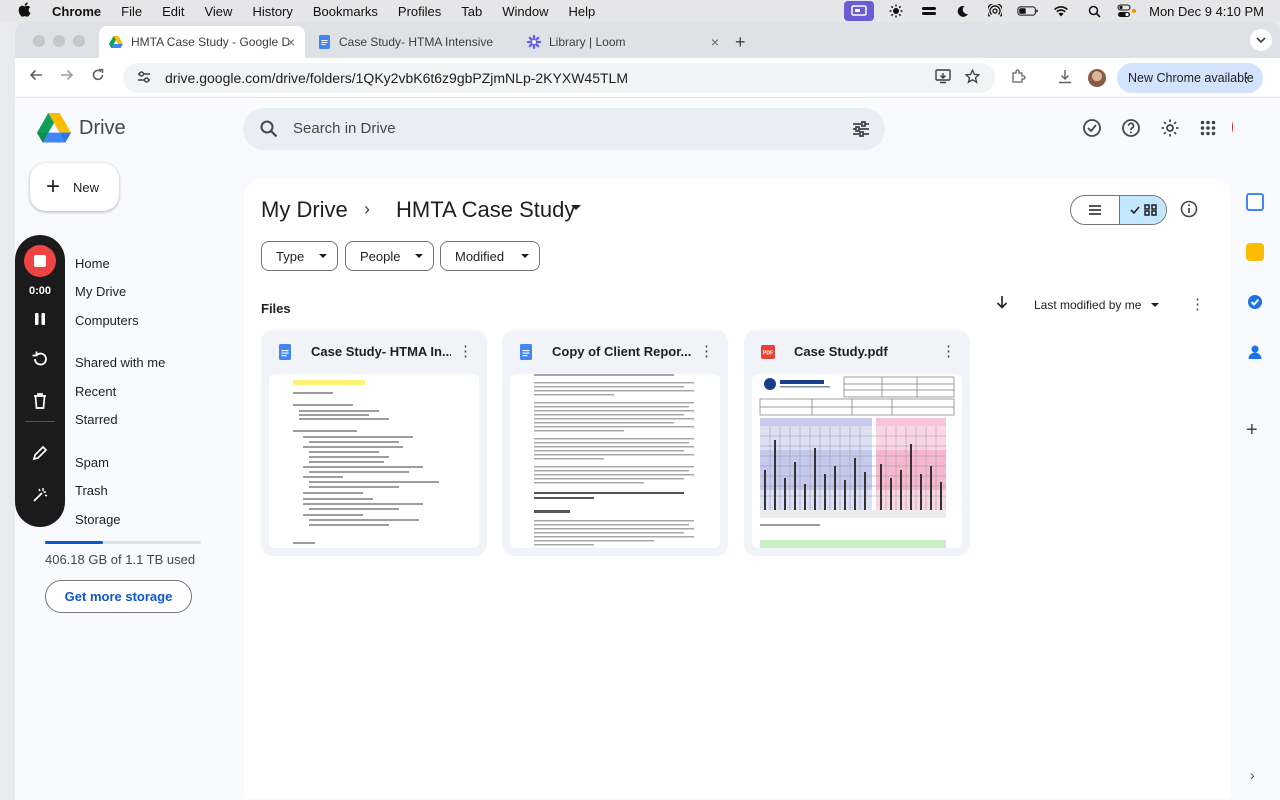 Image resolution: width=1280 pixels, height=800 pixels. What do you see at coordinates (576, 207) in the screenshot?
I see `folder-menu-caret-icon` at bounding box center [576, 207].